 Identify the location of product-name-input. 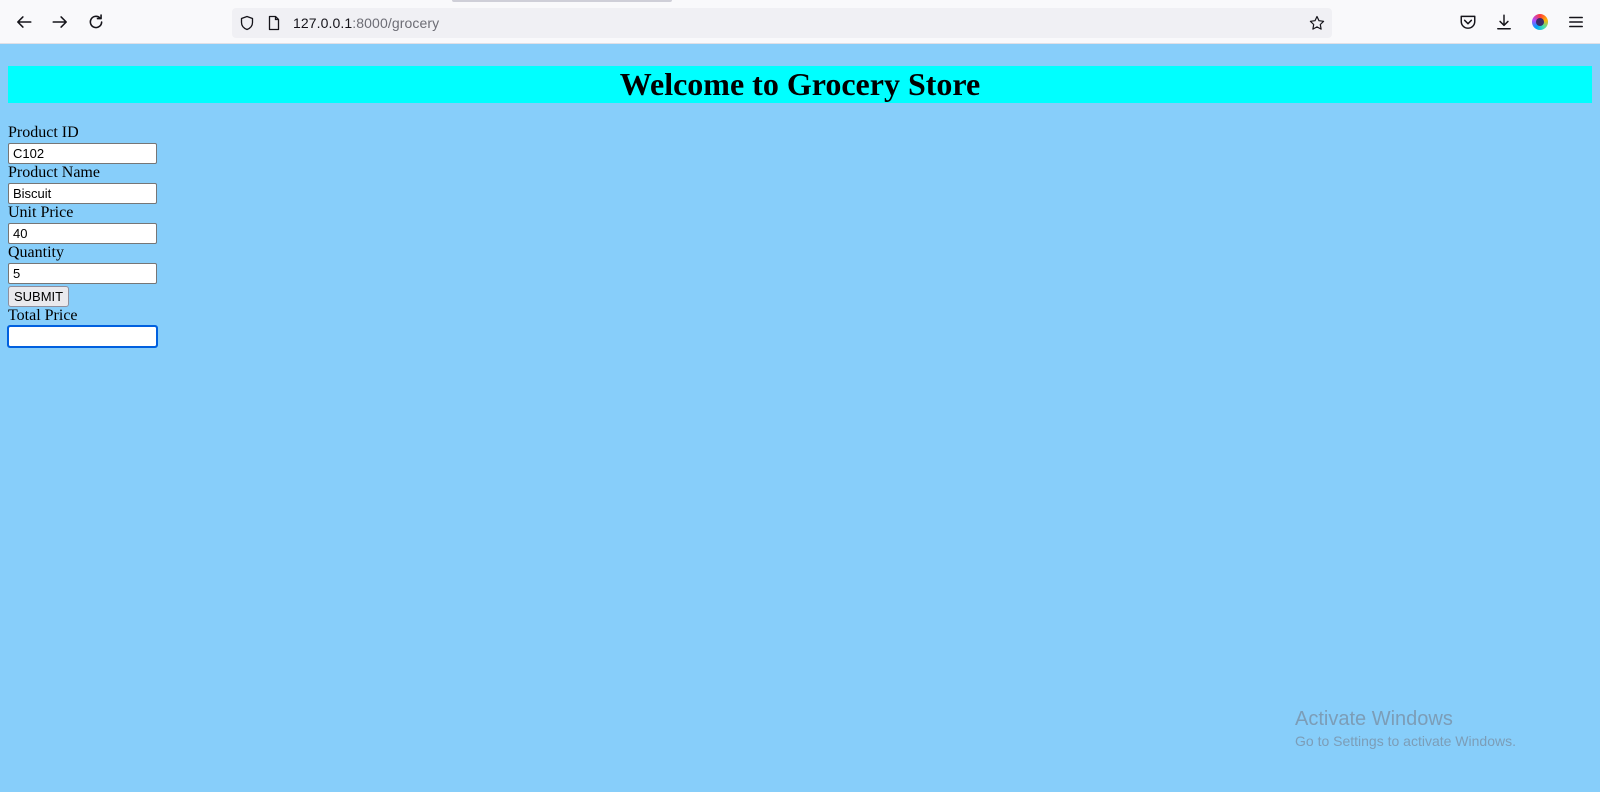
(82, 193).